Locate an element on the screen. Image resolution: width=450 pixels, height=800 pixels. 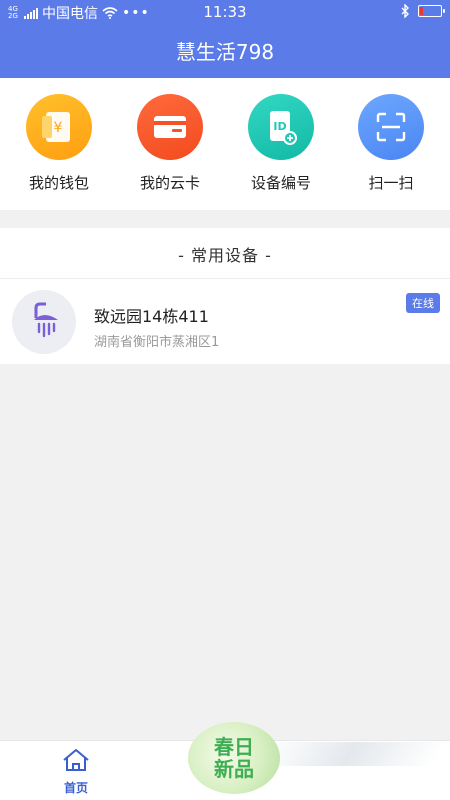
app-header: 4G 2G 中国电信 ••• 11:33 慧生活798 is located at coordinates (225, 39).